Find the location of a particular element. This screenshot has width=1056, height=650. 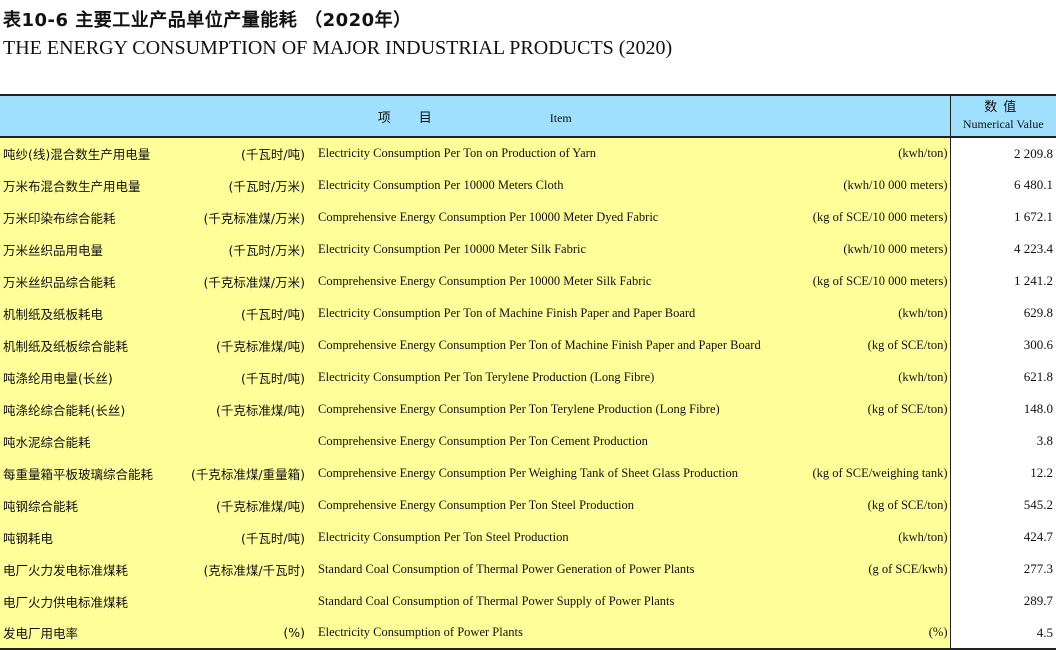

row-value: 12.2 is located at coordinates (1002, 473).